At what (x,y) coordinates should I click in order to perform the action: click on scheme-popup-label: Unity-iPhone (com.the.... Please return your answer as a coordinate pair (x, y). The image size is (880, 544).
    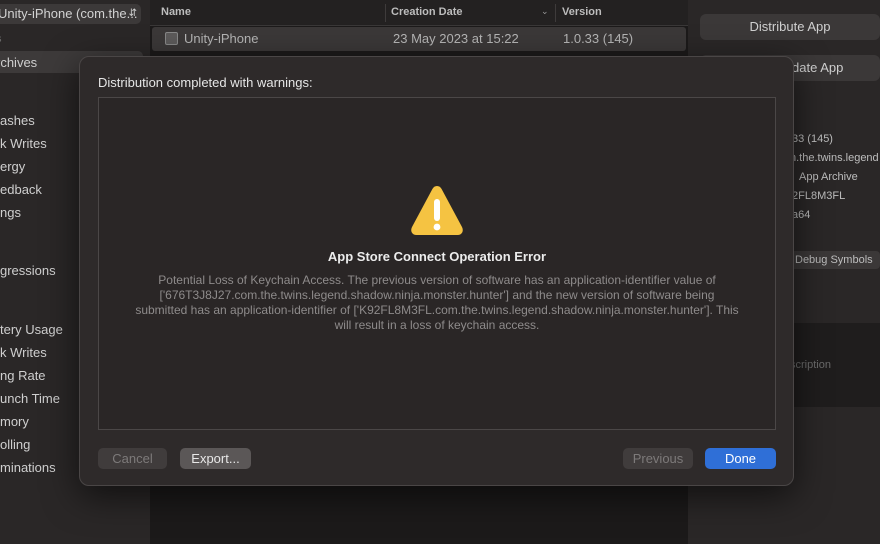
    Looking at the image, I should click on (69, 13).